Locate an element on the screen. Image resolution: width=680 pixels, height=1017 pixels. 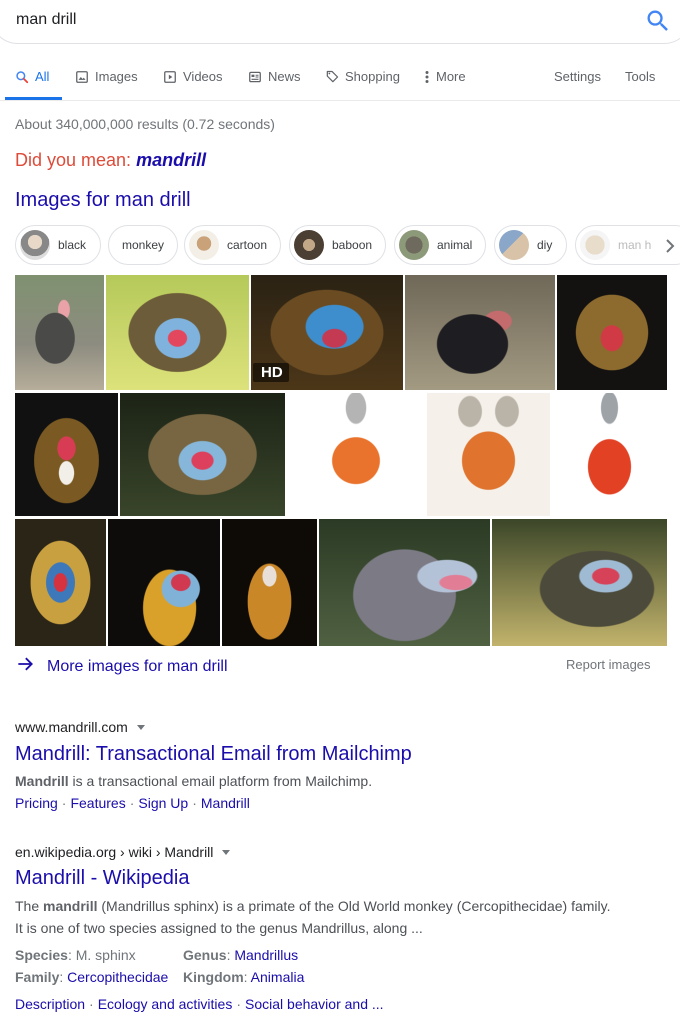
snippet-bold: mandrill is located at coordinates (70, 906).